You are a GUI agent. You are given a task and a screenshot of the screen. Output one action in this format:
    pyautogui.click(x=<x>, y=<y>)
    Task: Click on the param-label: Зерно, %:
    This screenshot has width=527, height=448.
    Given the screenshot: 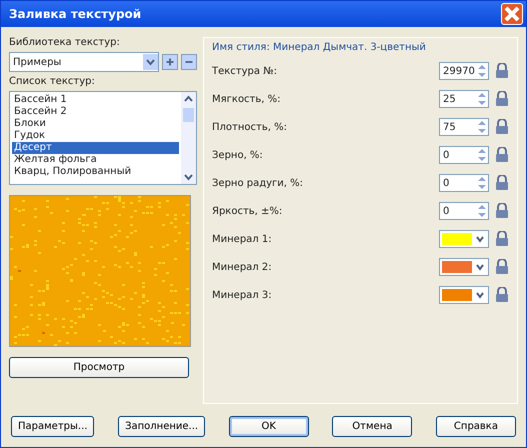 What is the action you would take?
    pyautogui.click(x=238, y=155)
    